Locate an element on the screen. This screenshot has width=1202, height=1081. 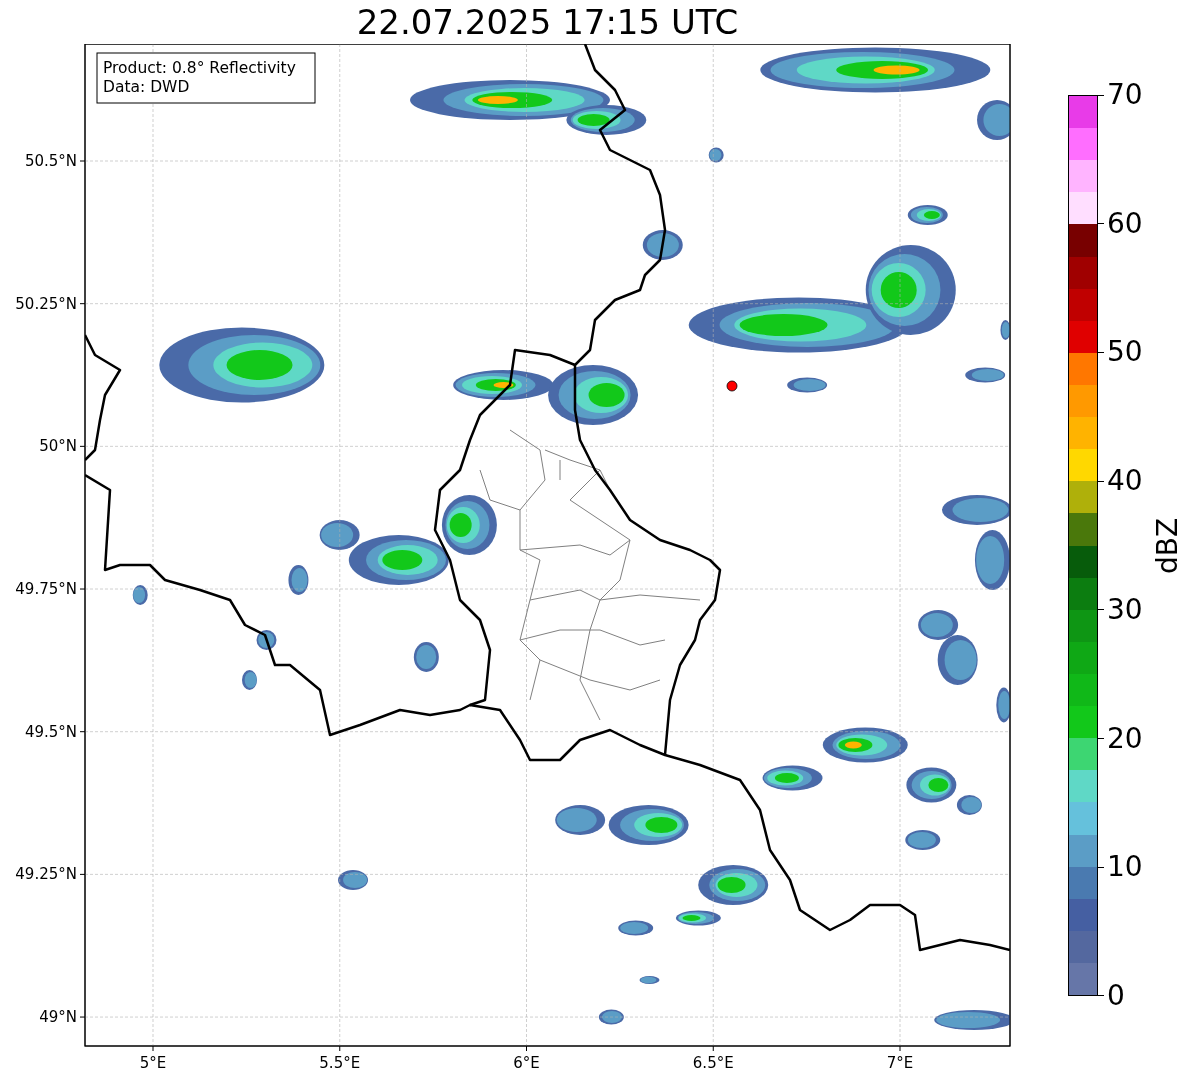
longitude-label: 7°E is located at coordinates (900, 1063).